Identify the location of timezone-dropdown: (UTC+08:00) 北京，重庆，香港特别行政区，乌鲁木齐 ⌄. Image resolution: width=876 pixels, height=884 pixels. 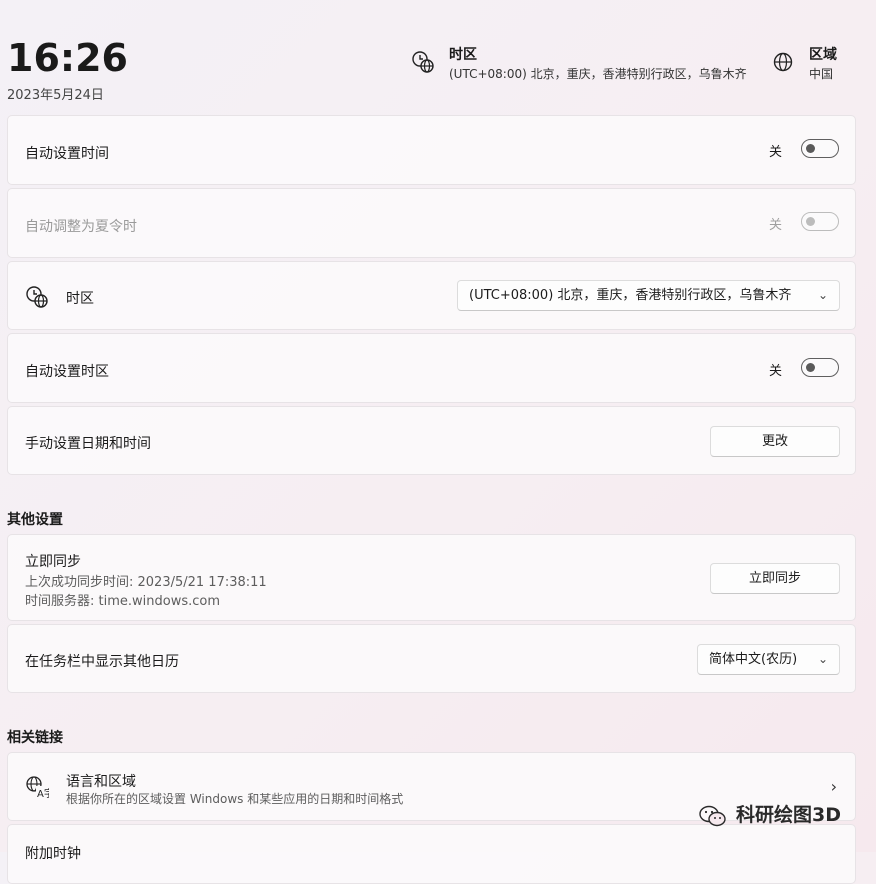
(648, 295).